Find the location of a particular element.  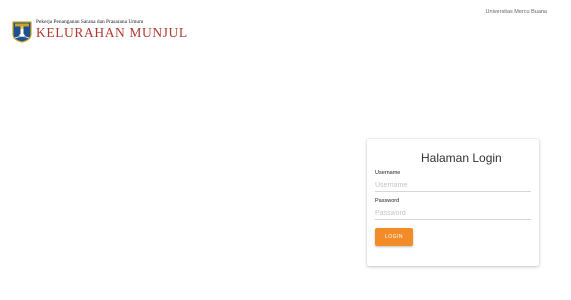

password-field: Password is located at coordinates (453, 209).